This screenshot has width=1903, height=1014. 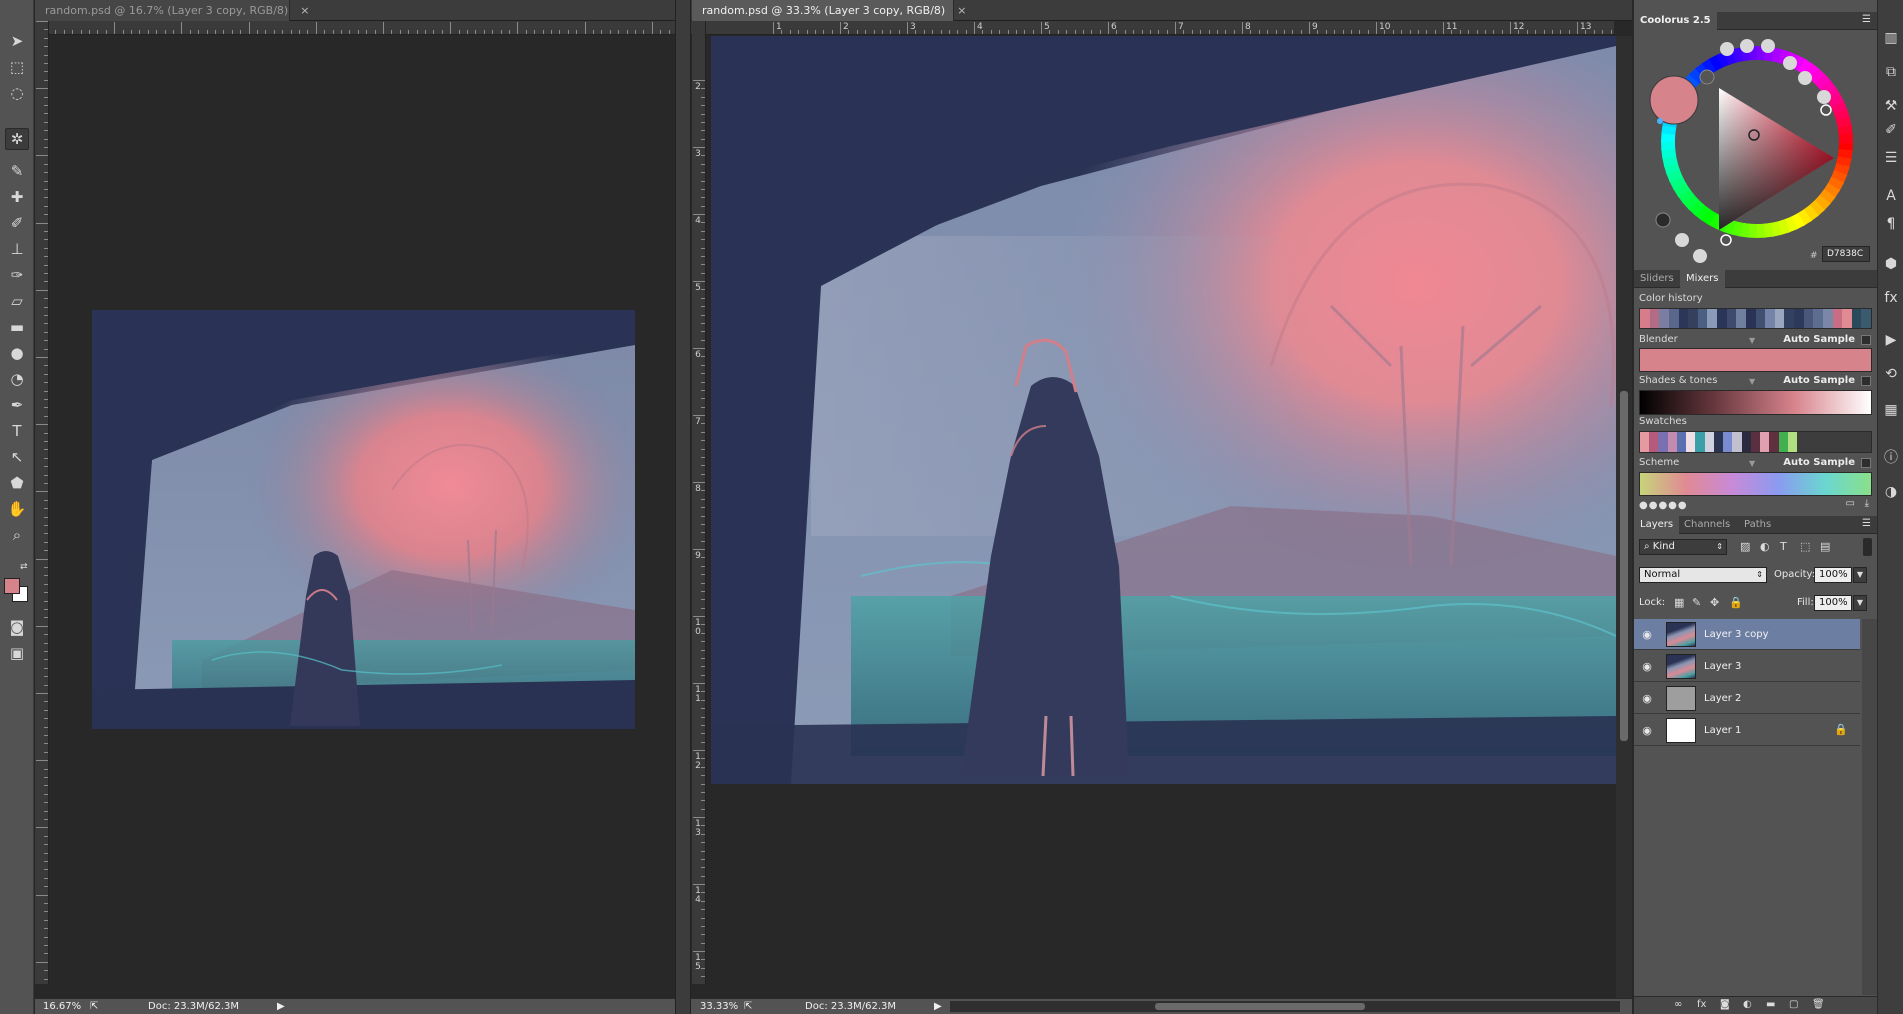 I want to click on fill-dropdown: ▼, so click(x=1860, y=603).